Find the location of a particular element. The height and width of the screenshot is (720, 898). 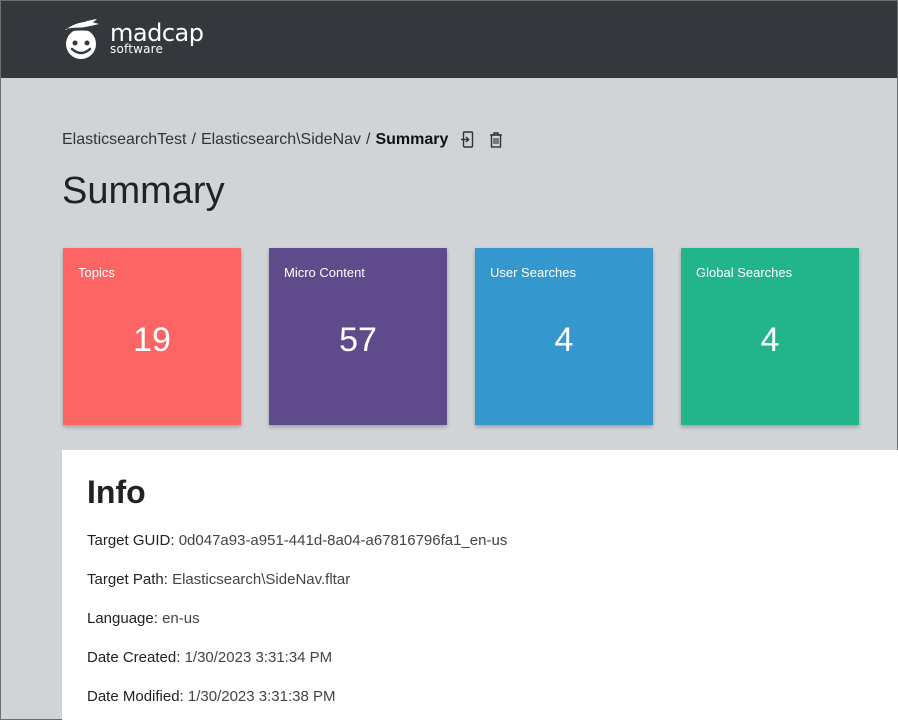

info-value: en-us is located at coordinates (181, 618).